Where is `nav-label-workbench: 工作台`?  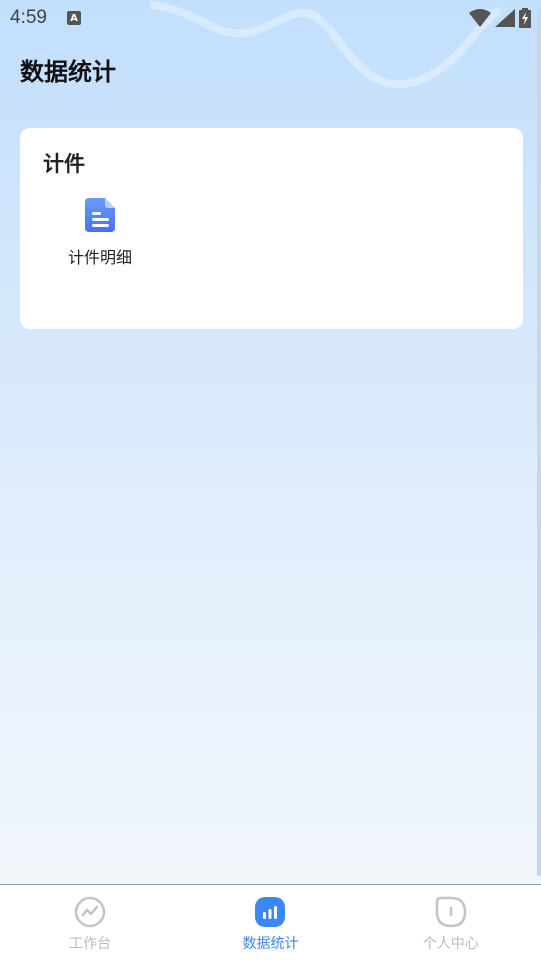
nav-label-workbench: 工作台 is located at coordinates (90, 944).